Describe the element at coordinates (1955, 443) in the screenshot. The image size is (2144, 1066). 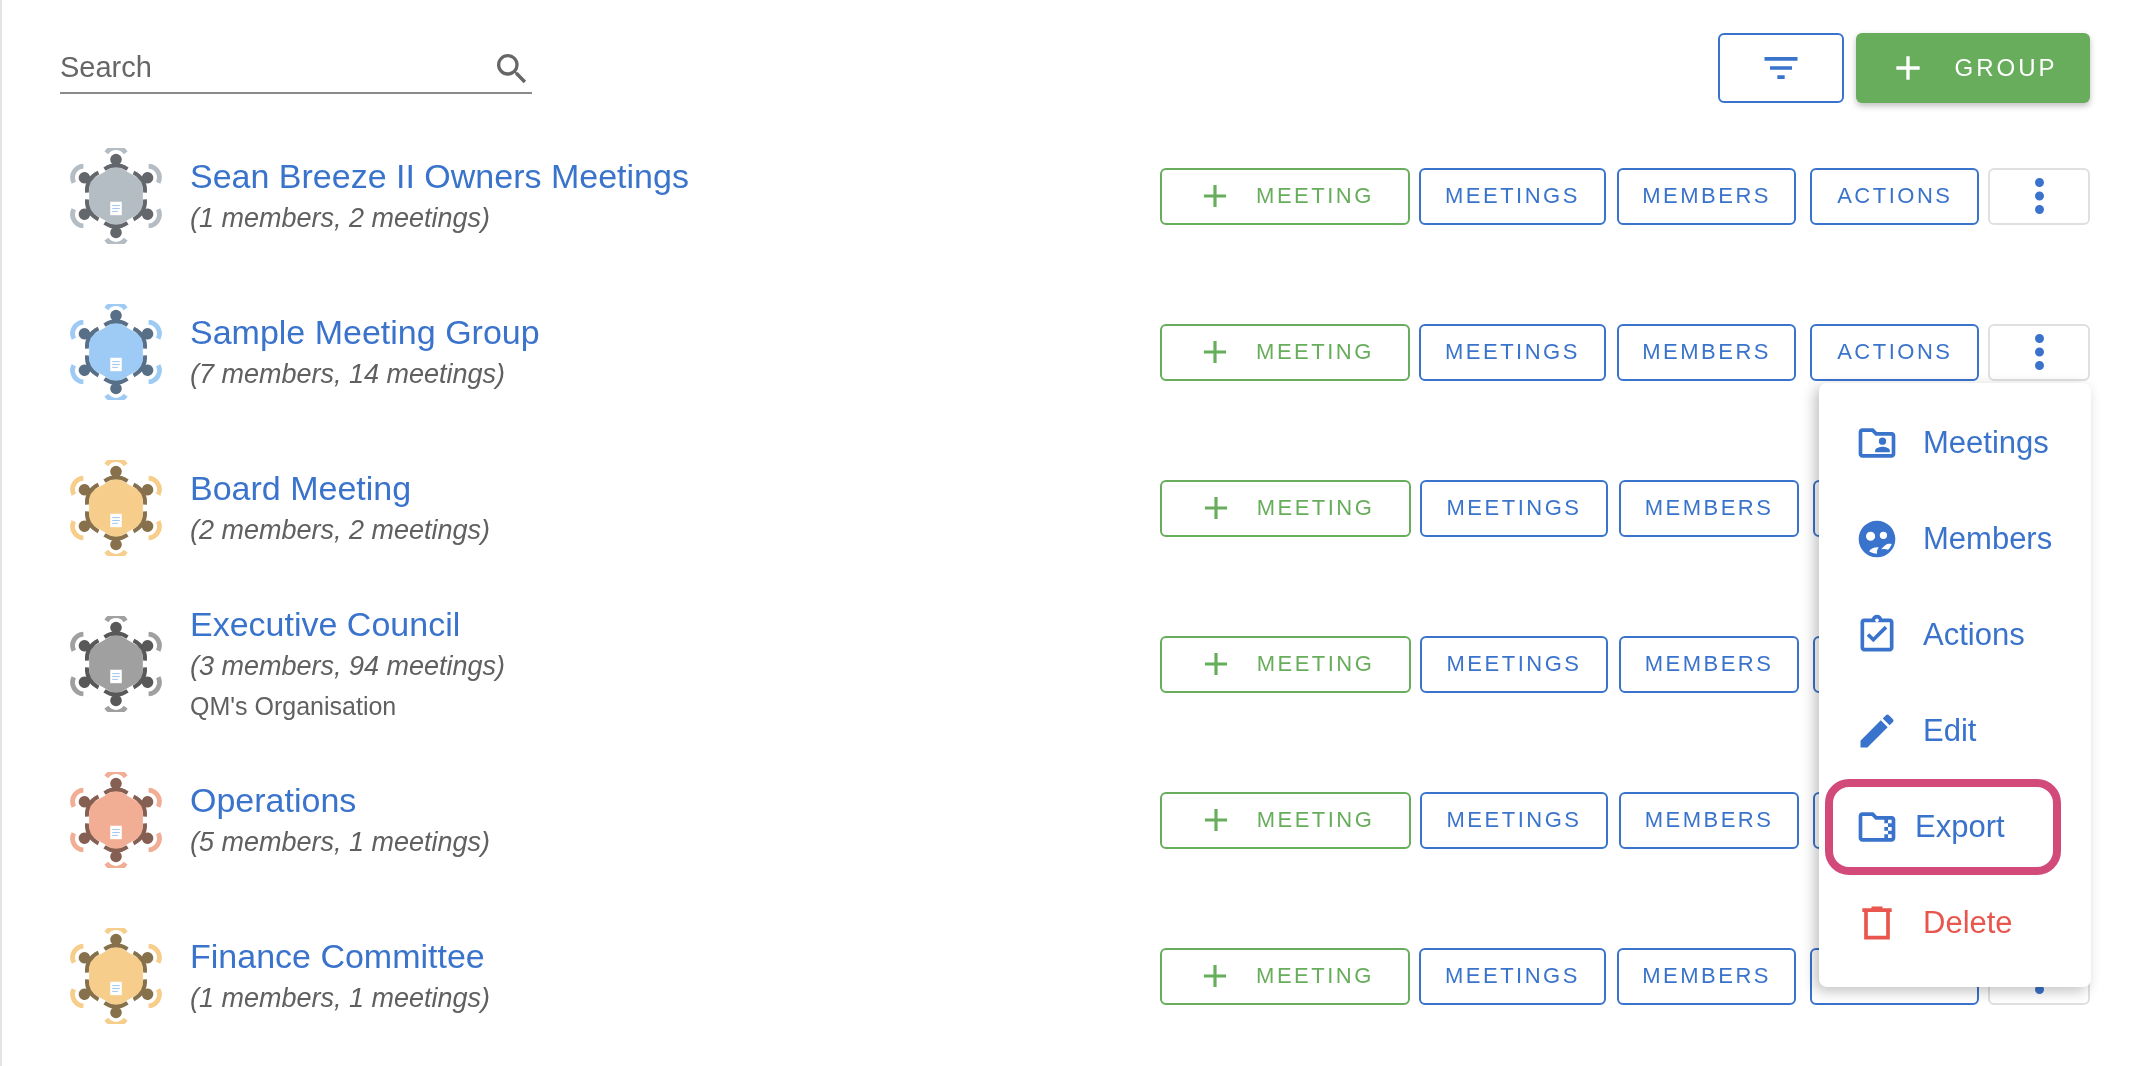
I see `menu-item: Meetings` at that location.